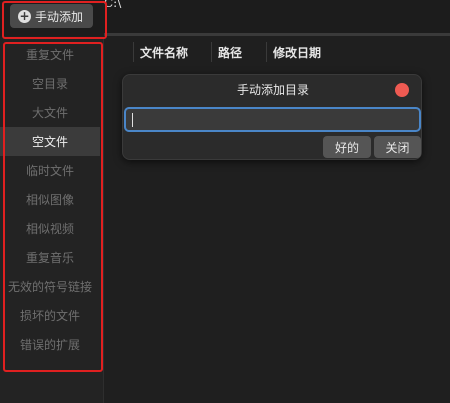 The image size is (450, 403). Describe the element at coordinates (272, 90) in the screenshot. I see `dialog-title: 手动添加目录` at that location.